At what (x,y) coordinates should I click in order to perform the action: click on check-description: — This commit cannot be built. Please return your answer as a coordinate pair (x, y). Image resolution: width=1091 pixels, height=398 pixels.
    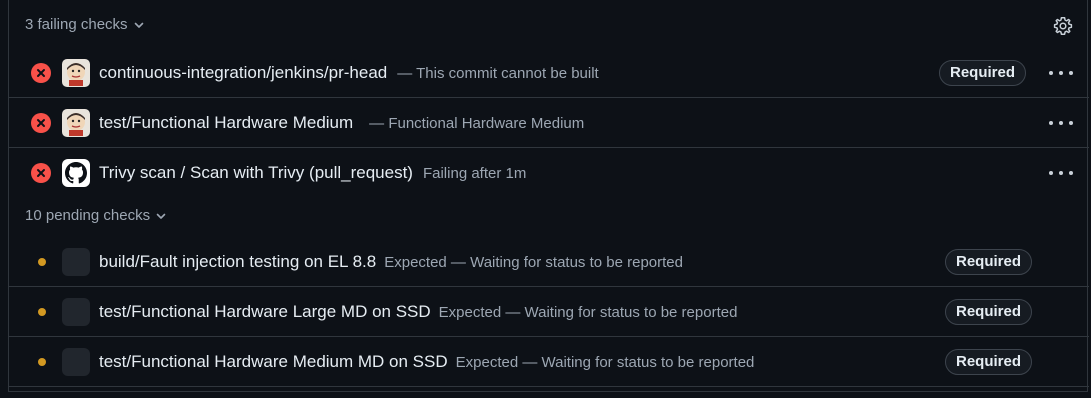
    Looking at the image, I should click on (498, 73).